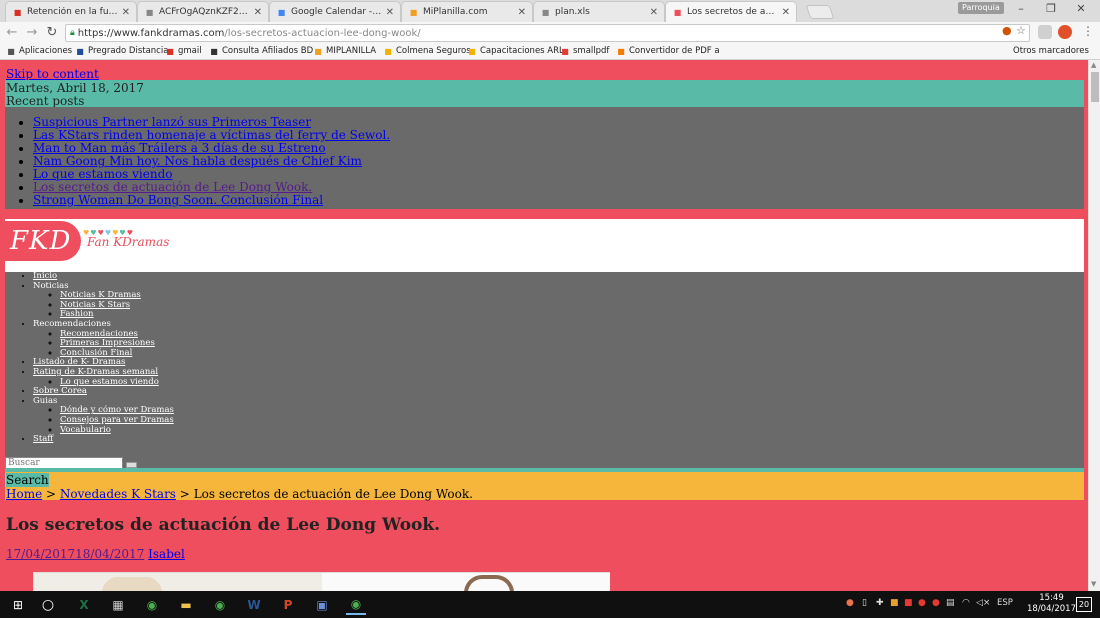 The image size is (1100, 618). What do you see at coordinates (966, 603) in the screenshot?
I see `wifi-icon: ◠` at bounding box center [966, 603].